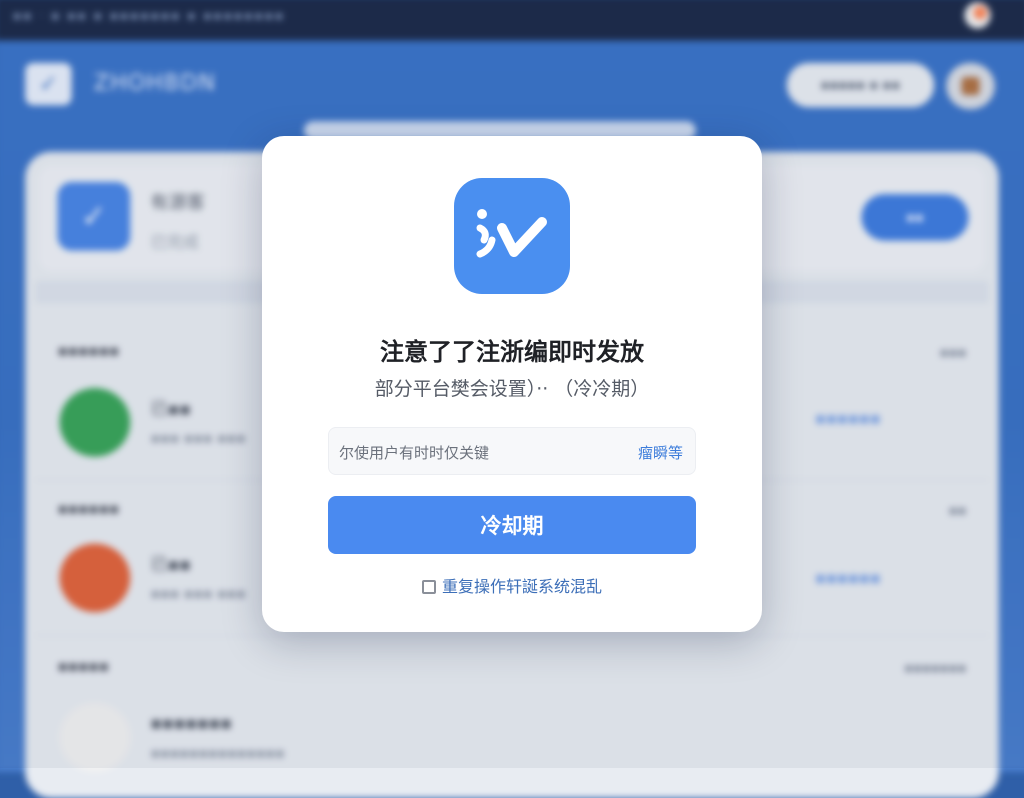 This screenshot has width=1024, height=798. What do you see at coordinates (512, 451) in the screenshot?
I see `notice-box: 尔使用户有时时仅关键 瘤瞬等` at bounding box center [512, 451].